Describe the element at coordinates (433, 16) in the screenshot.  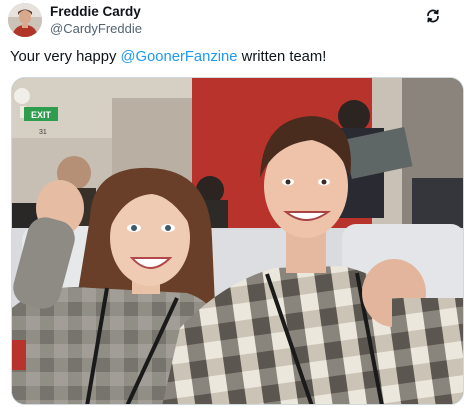
I see `circular-arrows-icon` at that location.